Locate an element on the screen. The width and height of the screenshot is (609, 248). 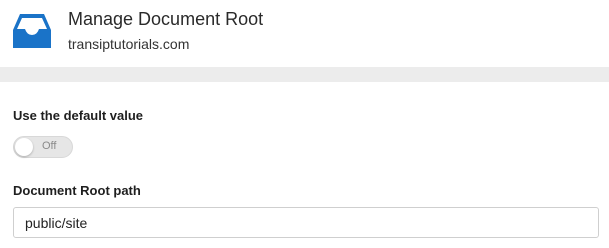
page-title: Manage Document Root is located at coordinates (166, 19).